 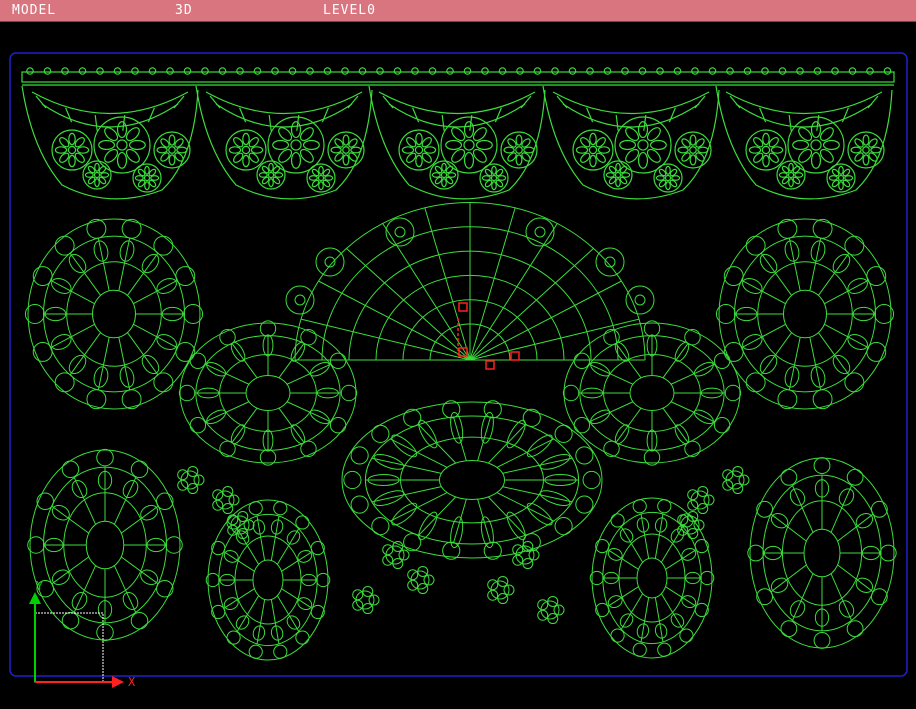 What do you see at coordinates (805, 314) in the screenshot?
I see `lace-medallion-right` at bounding box center [805, 314].